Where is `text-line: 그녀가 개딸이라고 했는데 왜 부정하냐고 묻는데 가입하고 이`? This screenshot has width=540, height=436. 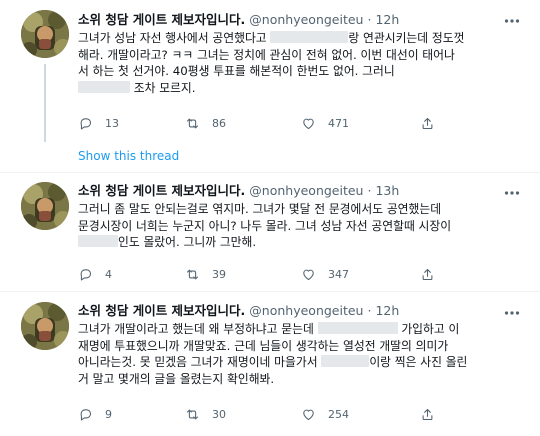
text-line: 그녀가 개딸이라고 했는데 왜 부정하냐고 묻는데 가입하고 이 is located at coordinates (269, 329).